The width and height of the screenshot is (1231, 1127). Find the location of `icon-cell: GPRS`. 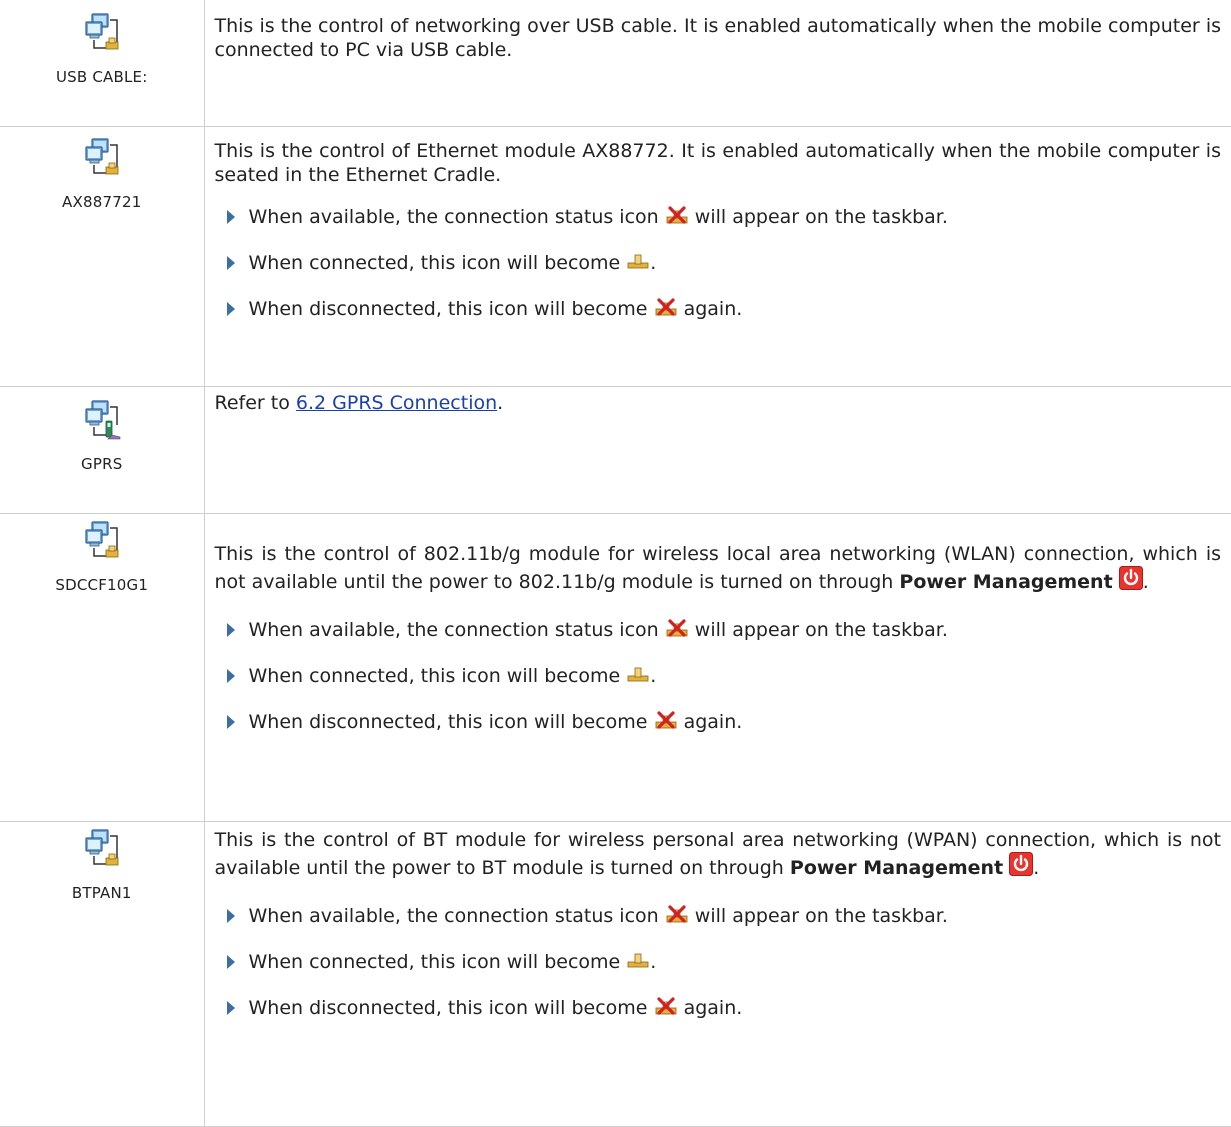

icon-cell: GPRS is located at coordinates (102, 449).